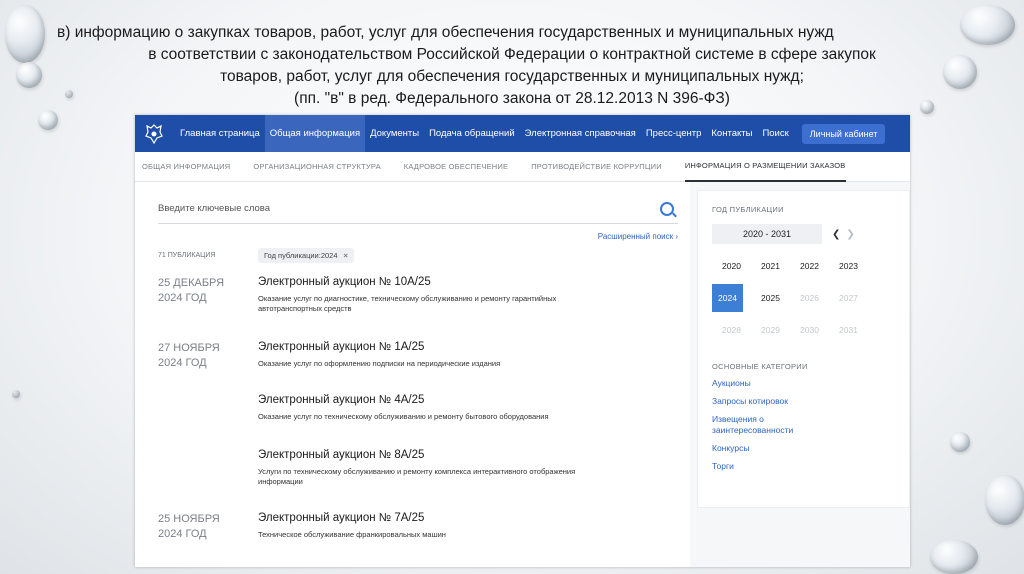 Image resolution: width=1024 pixels, height=574 pixels. What do you see at coordinates (775, 133) in the screenshot?
I see `nav-search: Поиск` at bounding box center [775, 133].